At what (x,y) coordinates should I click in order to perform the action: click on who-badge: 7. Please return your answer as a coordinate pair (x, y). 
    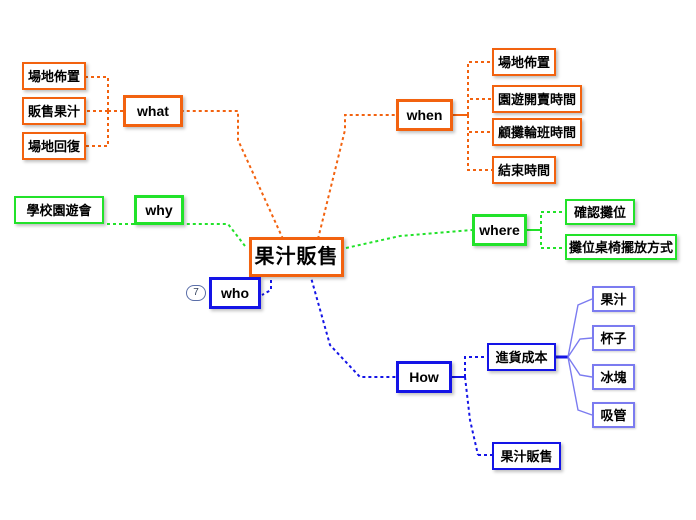
    Looking at the image, I should click on (196, 293).